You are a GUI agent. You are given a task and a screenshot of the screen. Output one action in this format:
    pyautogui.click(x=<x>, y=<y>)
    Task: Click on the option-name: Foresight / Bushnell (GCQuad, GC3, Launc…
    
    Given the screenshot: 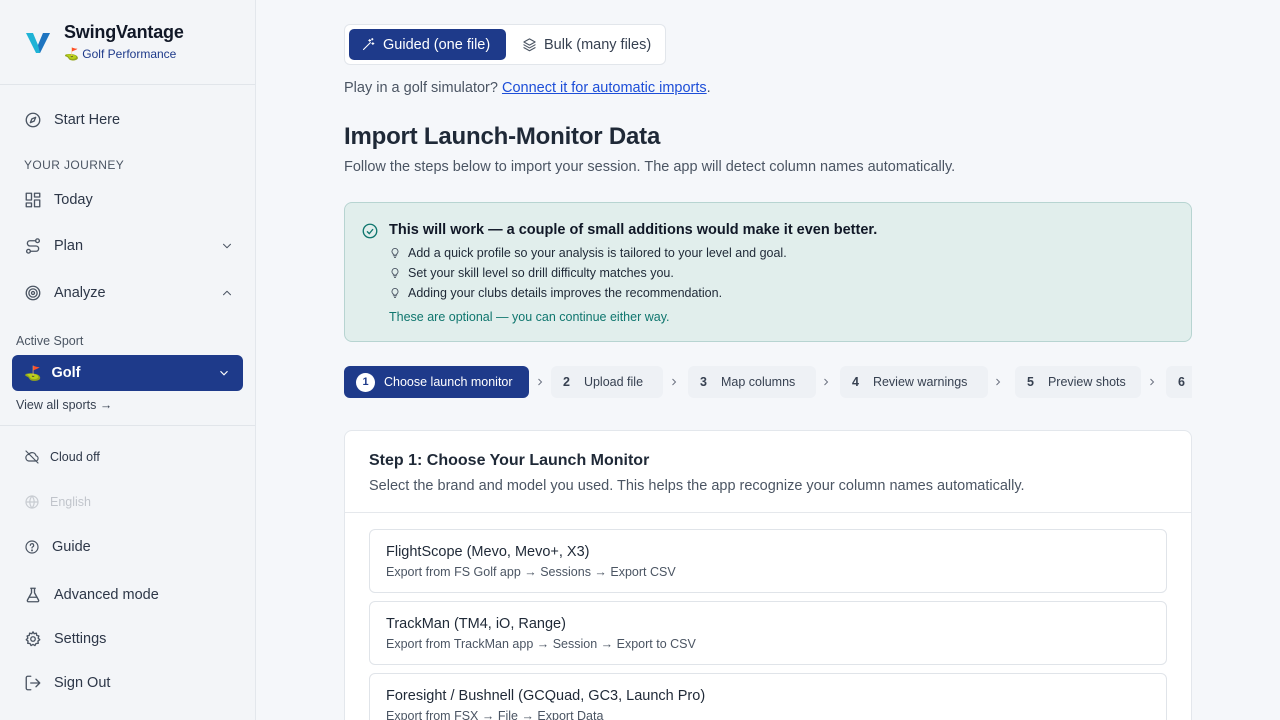 What is the action you would take?
    pyautogui.click(x=546, y=696)
    